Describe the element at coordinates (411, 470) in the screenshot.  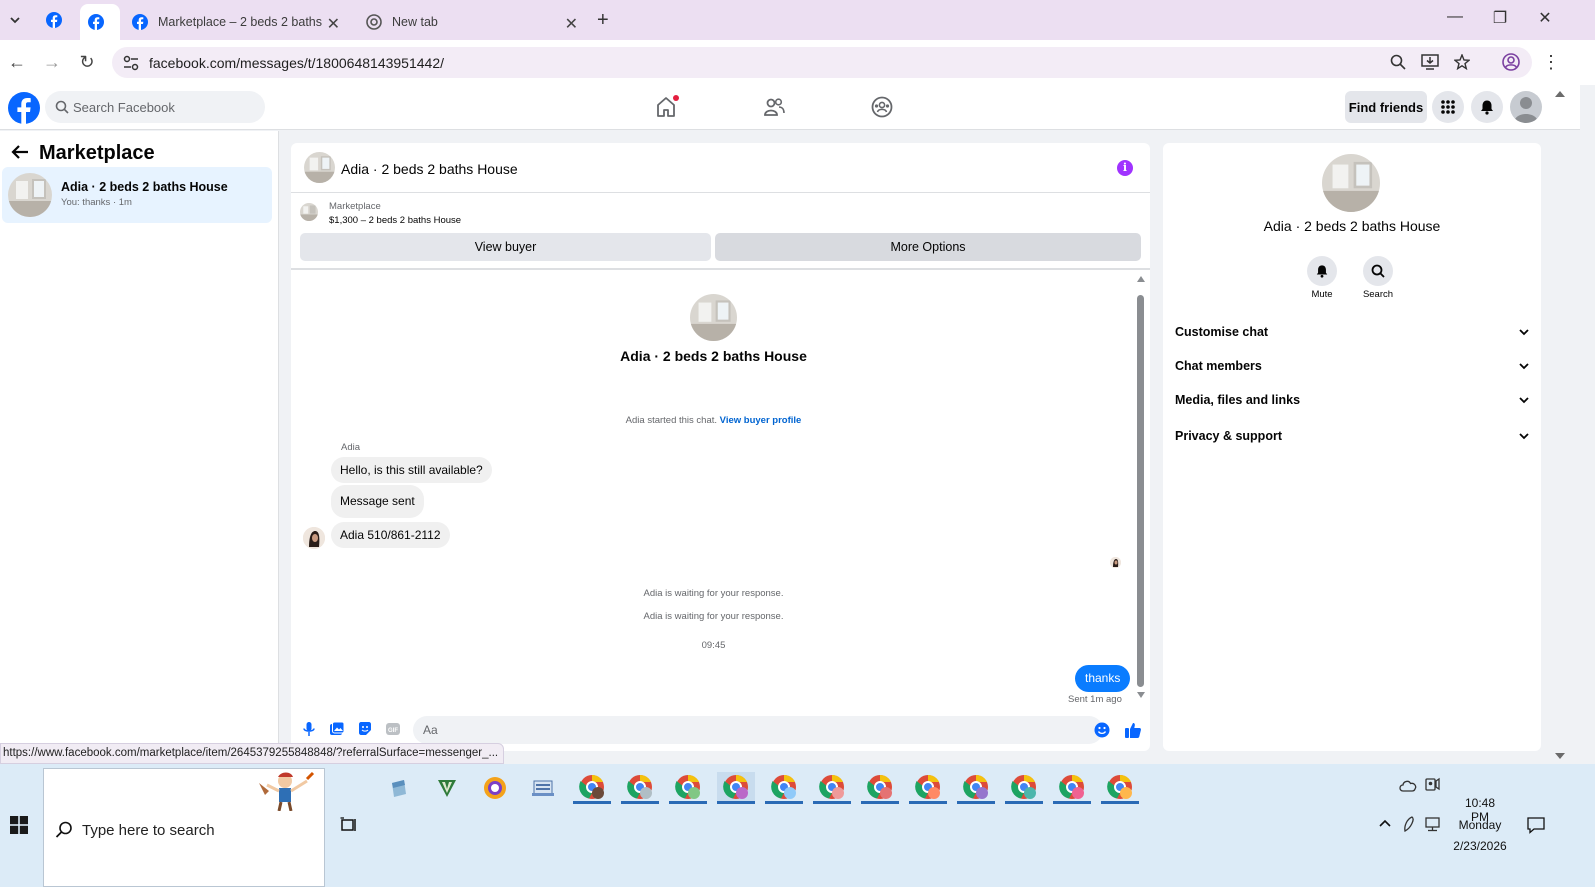
I see `incoming-message: Hello, is this still available?` at that location.